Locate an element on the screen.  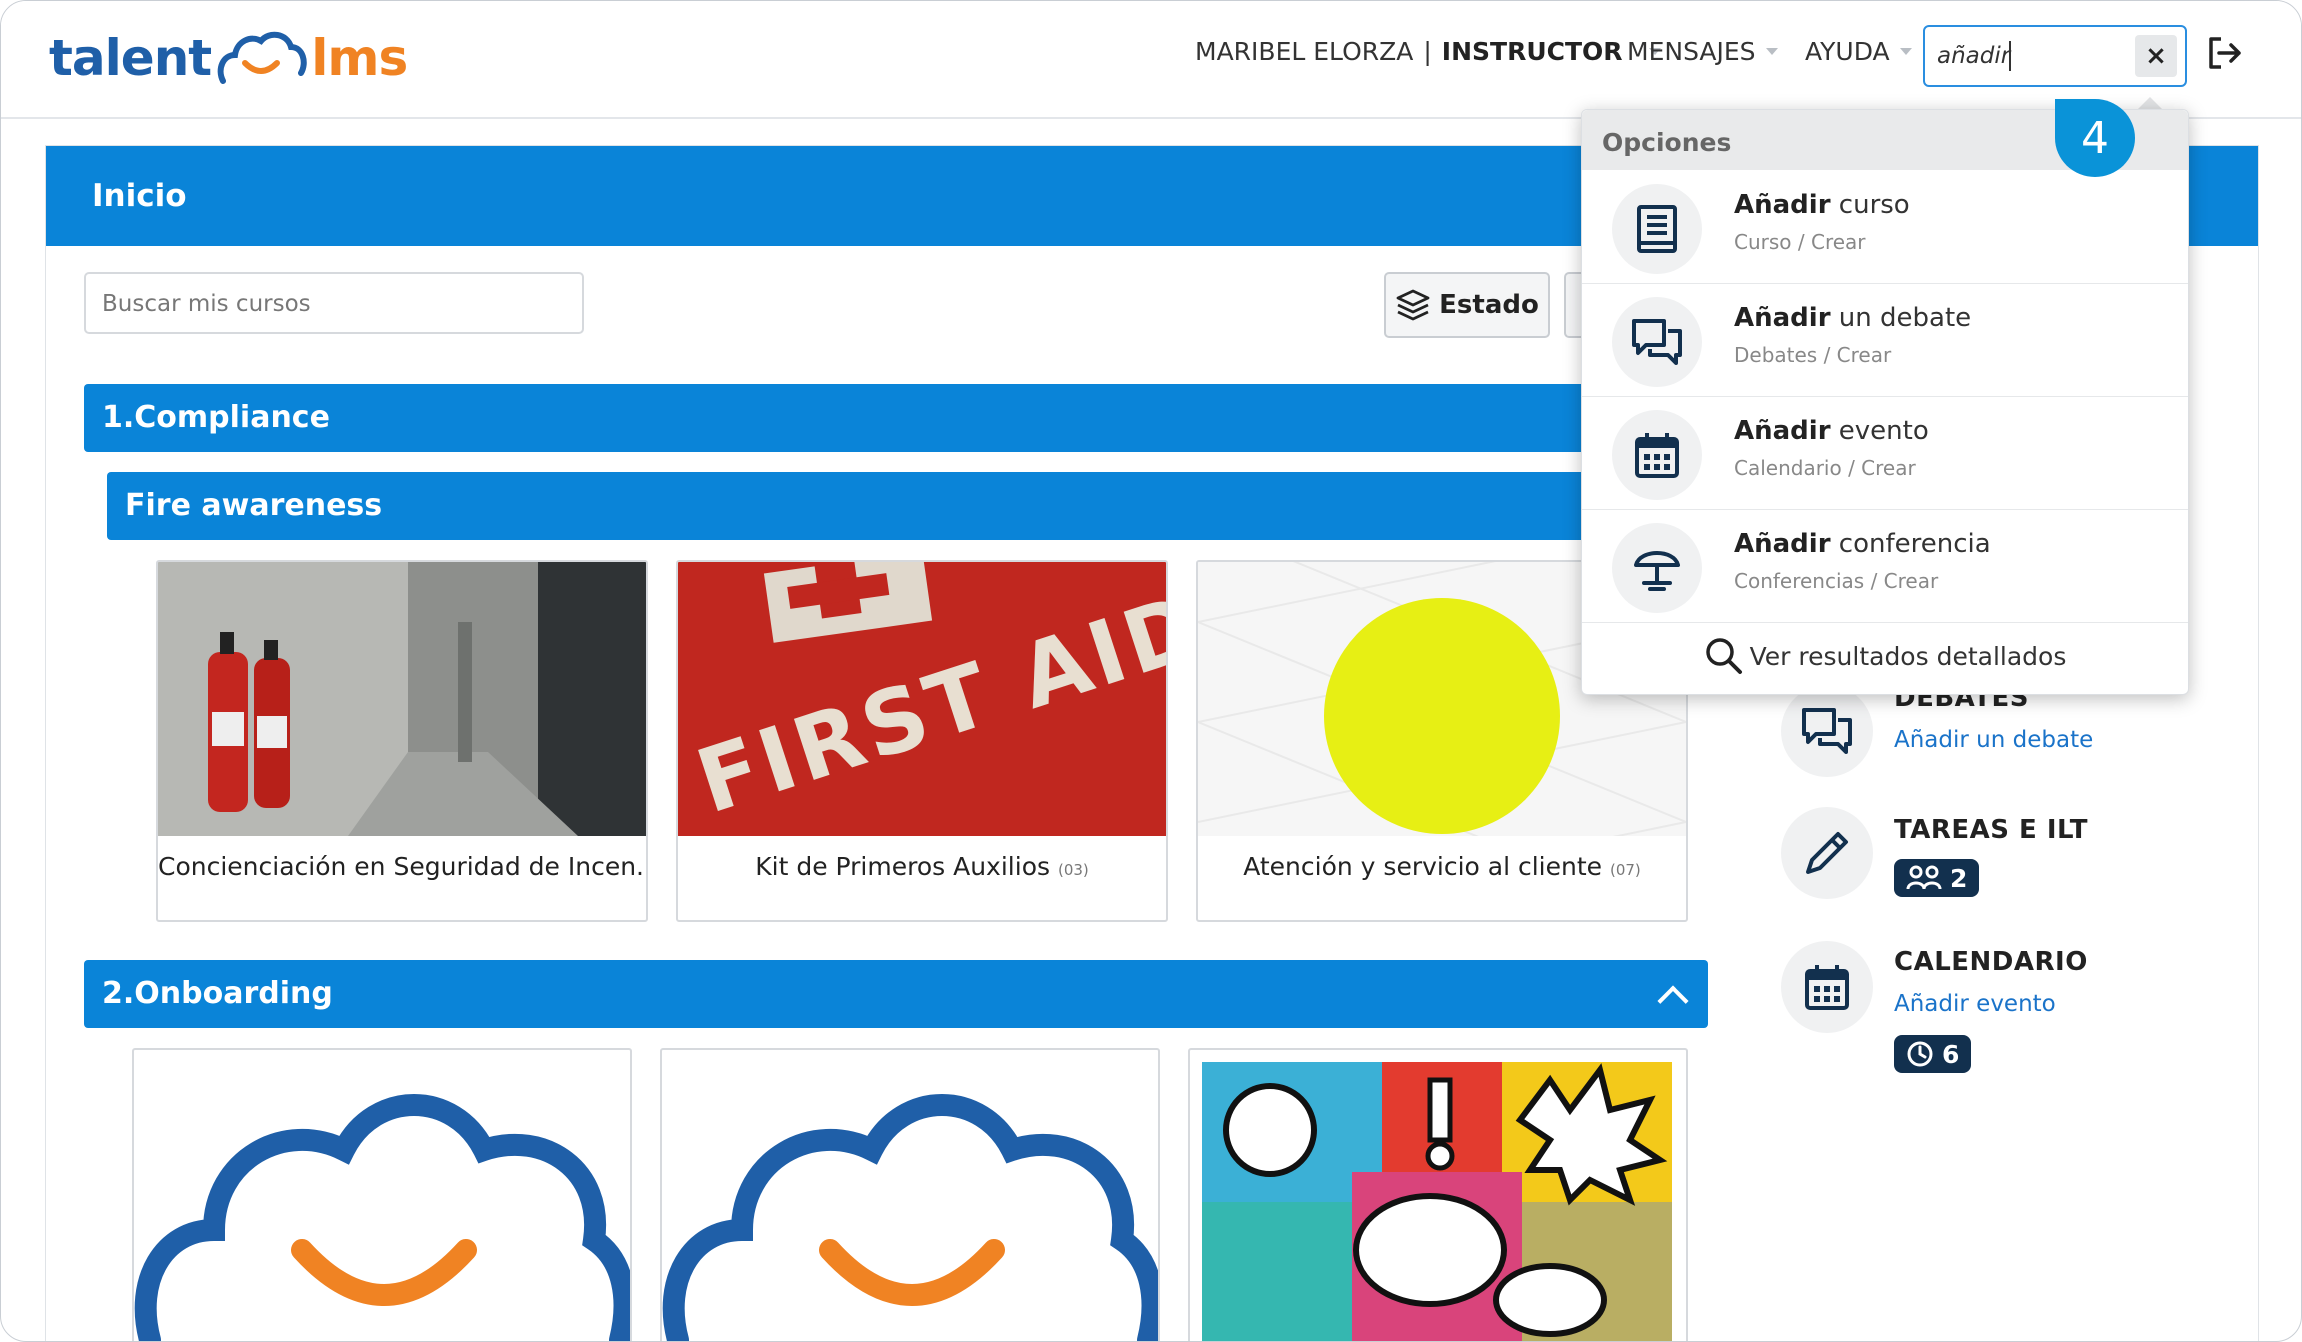
option-add-event: Añadir evento Calendario / Crear is located at coordinates (1885, 453).